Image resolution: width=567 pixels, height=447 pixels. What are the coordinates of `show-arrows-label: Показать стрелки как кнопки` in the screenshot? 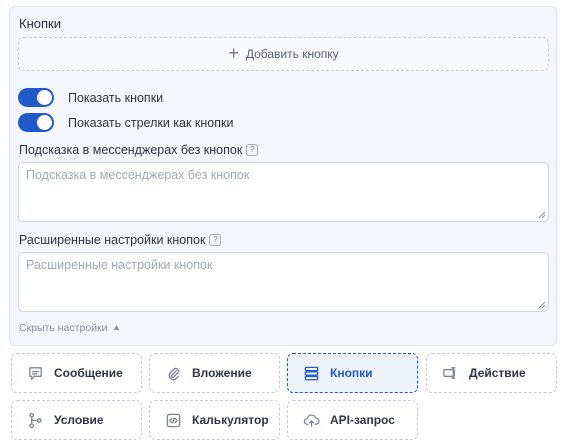 It's located at (151, 122).